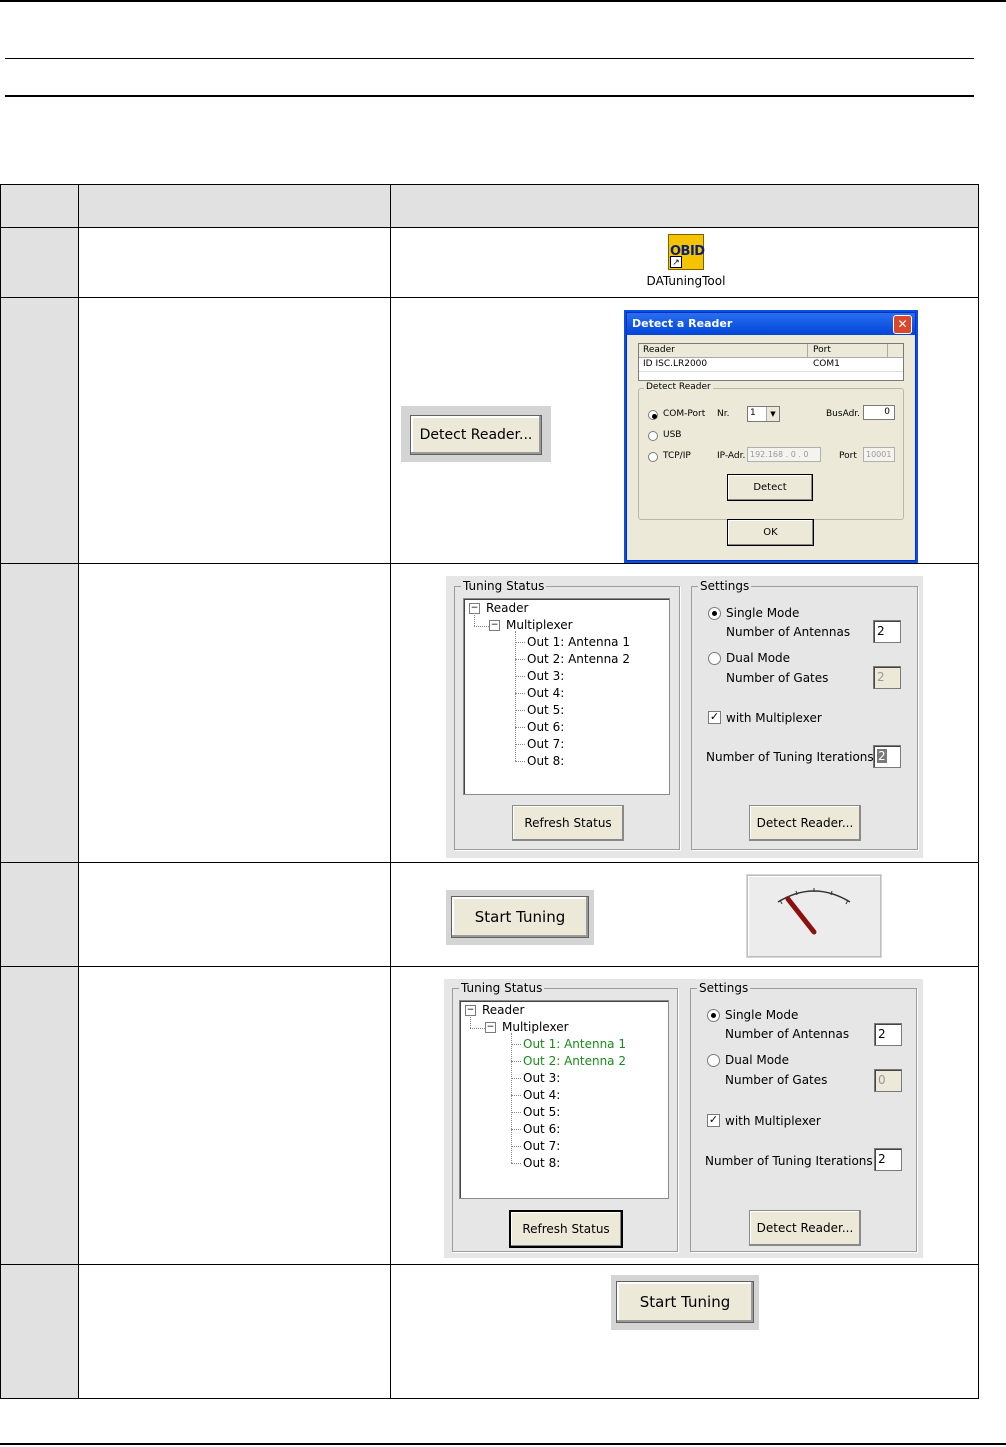  What do you see at coordinates (879, 454) in the screenshot?
I see `port-input: 10001` at bounding box center [879, 454].